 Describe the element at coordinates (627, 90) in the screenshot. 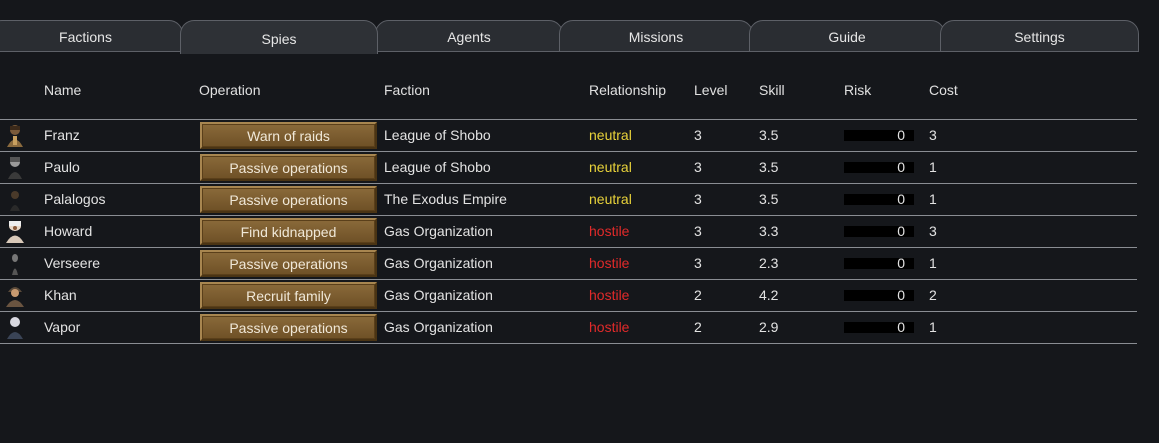

I see `header-relationship: Relationship` at that location.